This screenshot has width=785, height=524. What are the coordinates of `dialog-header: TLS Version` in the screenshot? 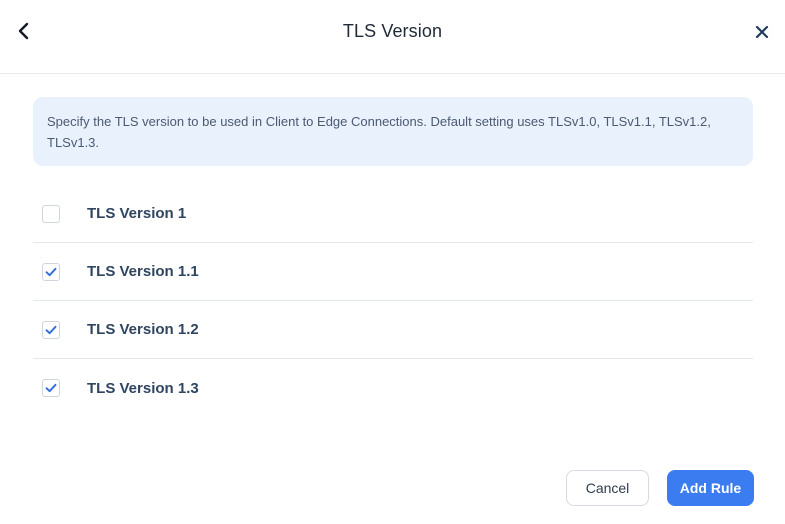 It's located at (392, 37).